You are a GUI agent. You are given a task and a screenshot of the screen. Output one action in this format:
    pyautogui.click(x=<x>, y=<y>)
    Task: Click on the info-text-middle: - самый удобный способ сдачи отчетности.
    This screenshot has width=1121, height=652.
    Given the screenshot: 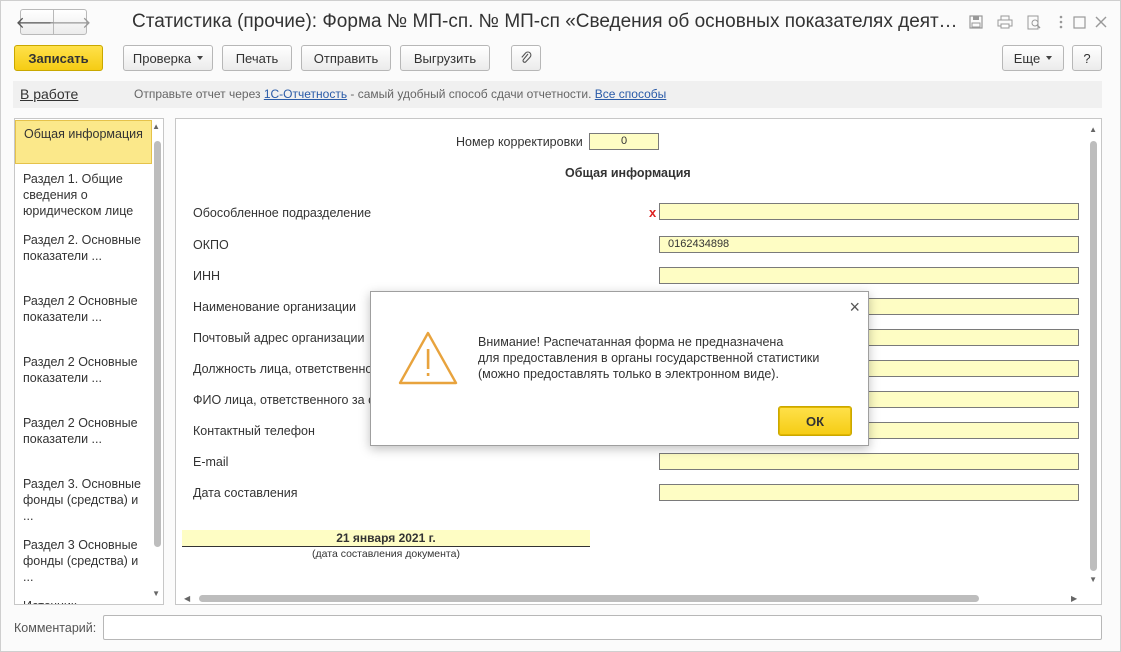 What is the action you would take?
    pyautogui.click(x=471, y=94)
    